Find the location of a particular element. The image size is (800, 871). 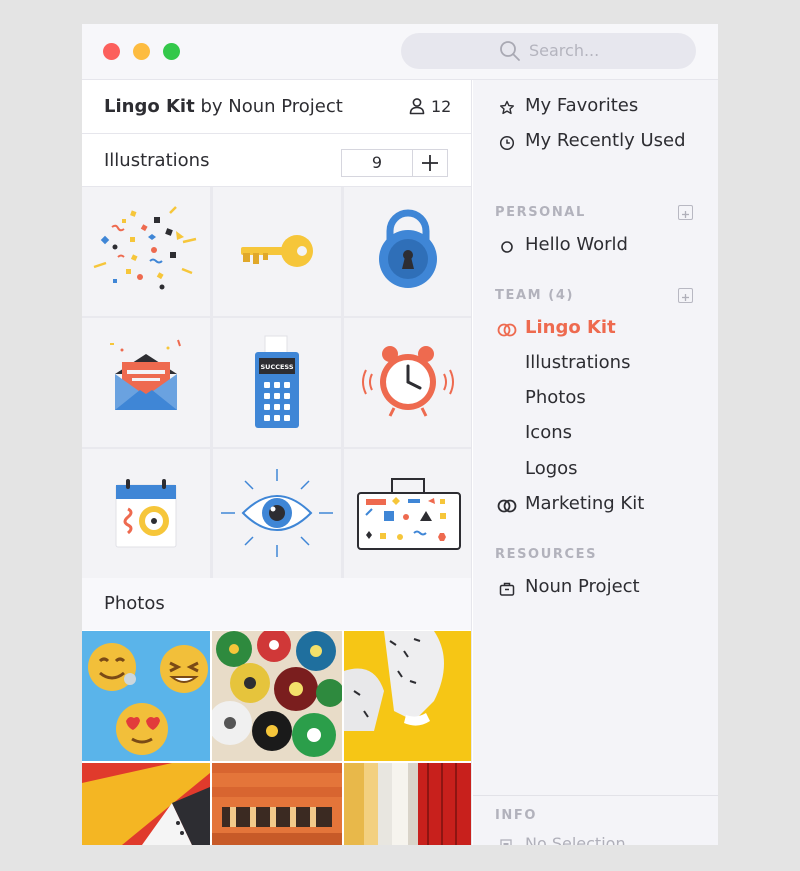

illustration-alarm-clock is located at coordinates (407, 382).